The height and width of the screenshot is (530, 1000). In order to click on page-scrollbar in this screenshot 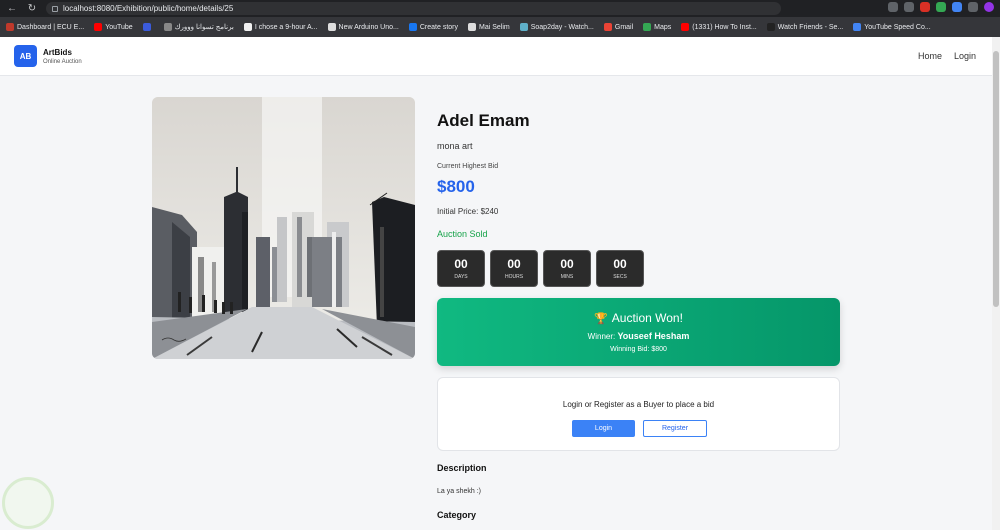, I will do `click(996, 283)`.